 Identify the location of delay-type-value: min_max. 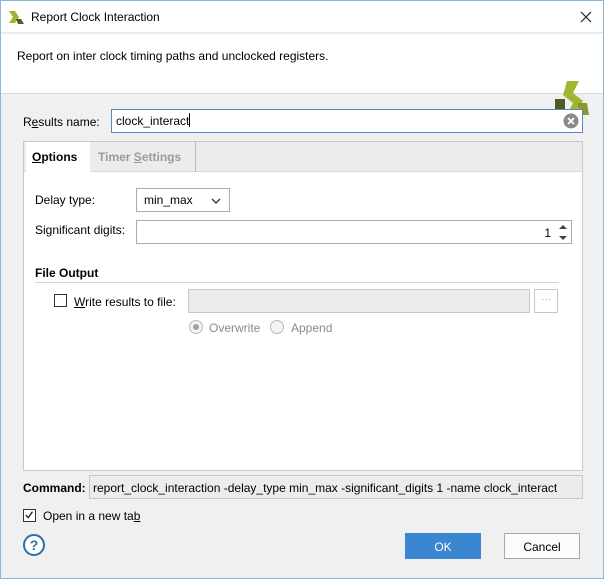
(168, 200).